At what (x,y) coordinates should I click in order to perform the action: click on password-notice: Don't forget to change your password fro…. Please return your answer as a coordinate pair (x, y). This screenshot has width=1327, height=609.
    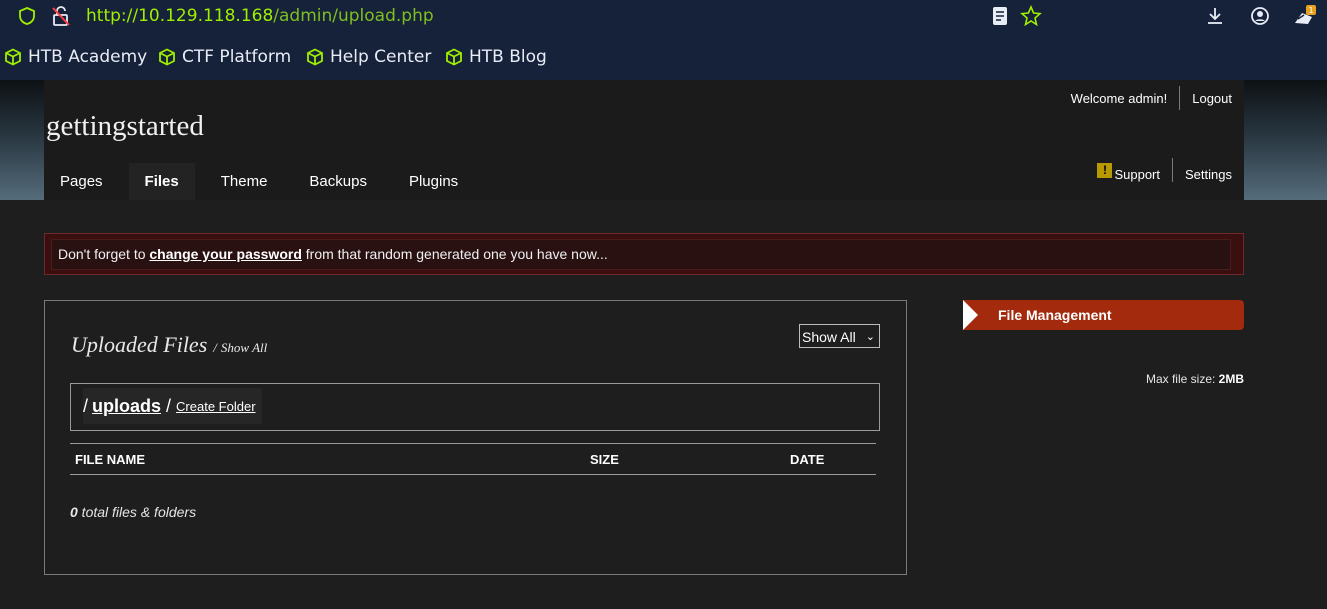
    Looking at the image, I should click on (644, 254).